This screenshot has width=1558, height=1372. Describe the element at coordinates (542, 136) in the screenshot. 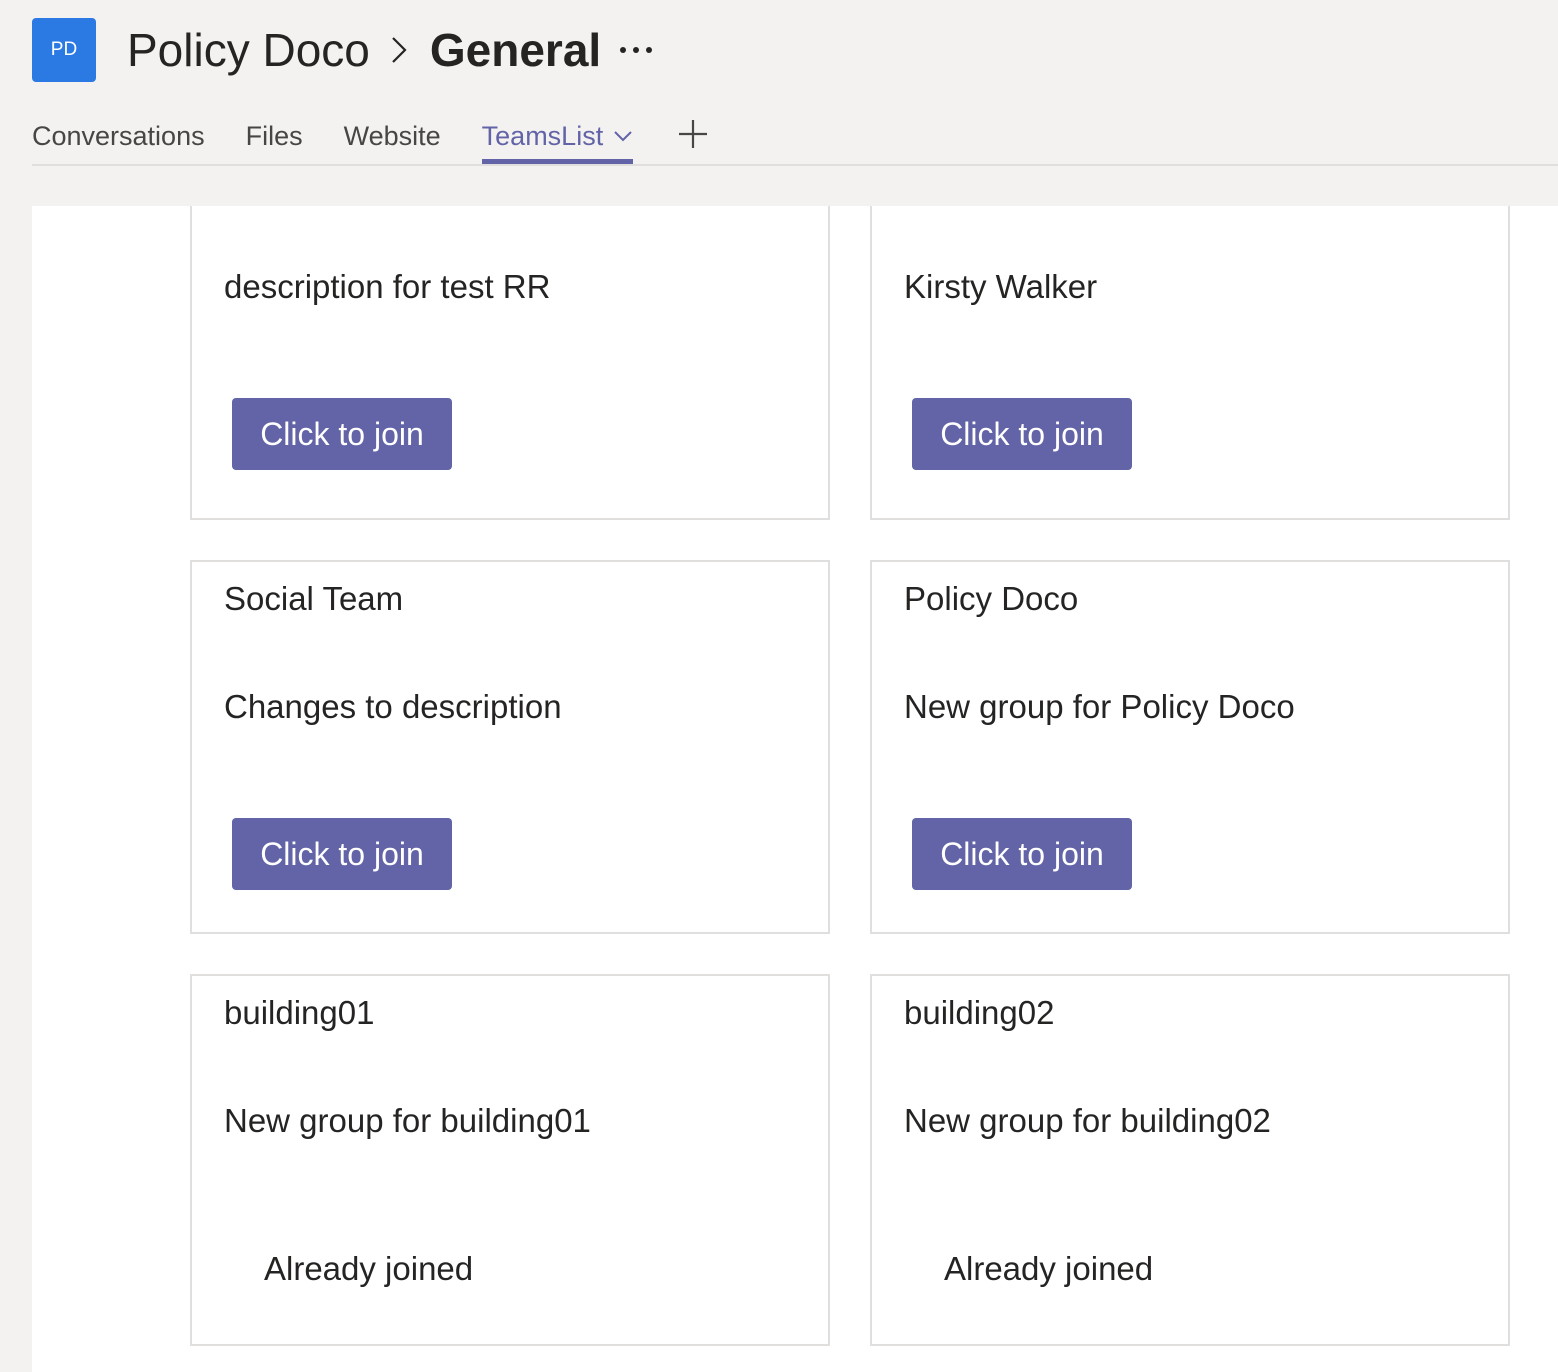

I see `tab-teamslist-label: TeamsList` at that location.